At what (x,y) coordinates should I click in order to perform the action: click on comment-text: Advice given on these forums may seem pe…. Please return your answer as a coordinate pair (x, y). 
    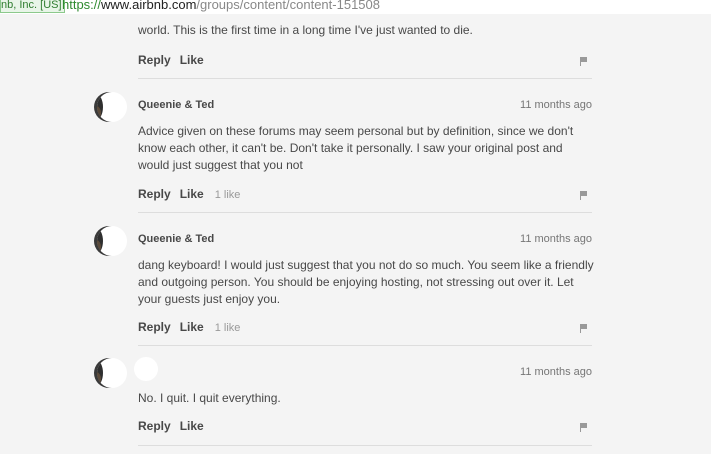
    Looking at the image, I should click on (356, 148).